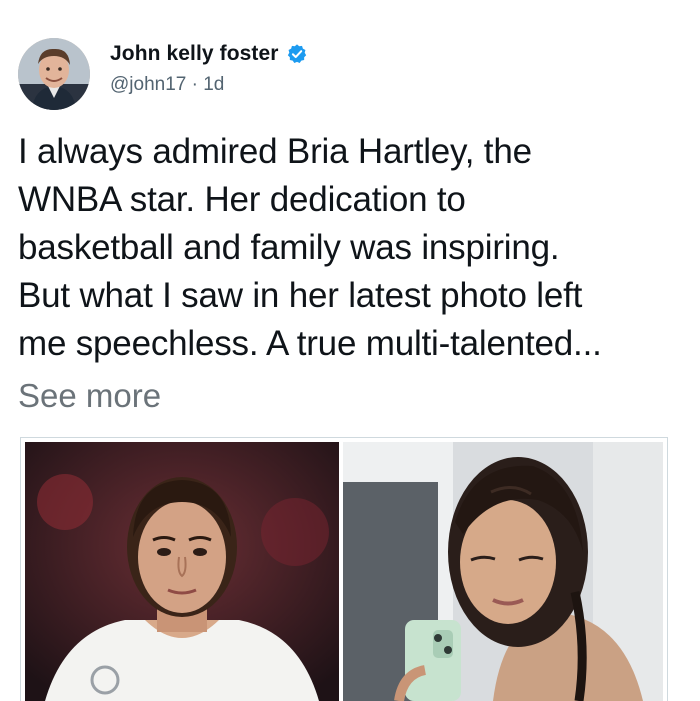 This screenshot has width=700, height=701. What do you see at coordinates (213, 84) in the screenshot?
I see `tweet-timestamp: 1d` at bounding box center [213, 84].